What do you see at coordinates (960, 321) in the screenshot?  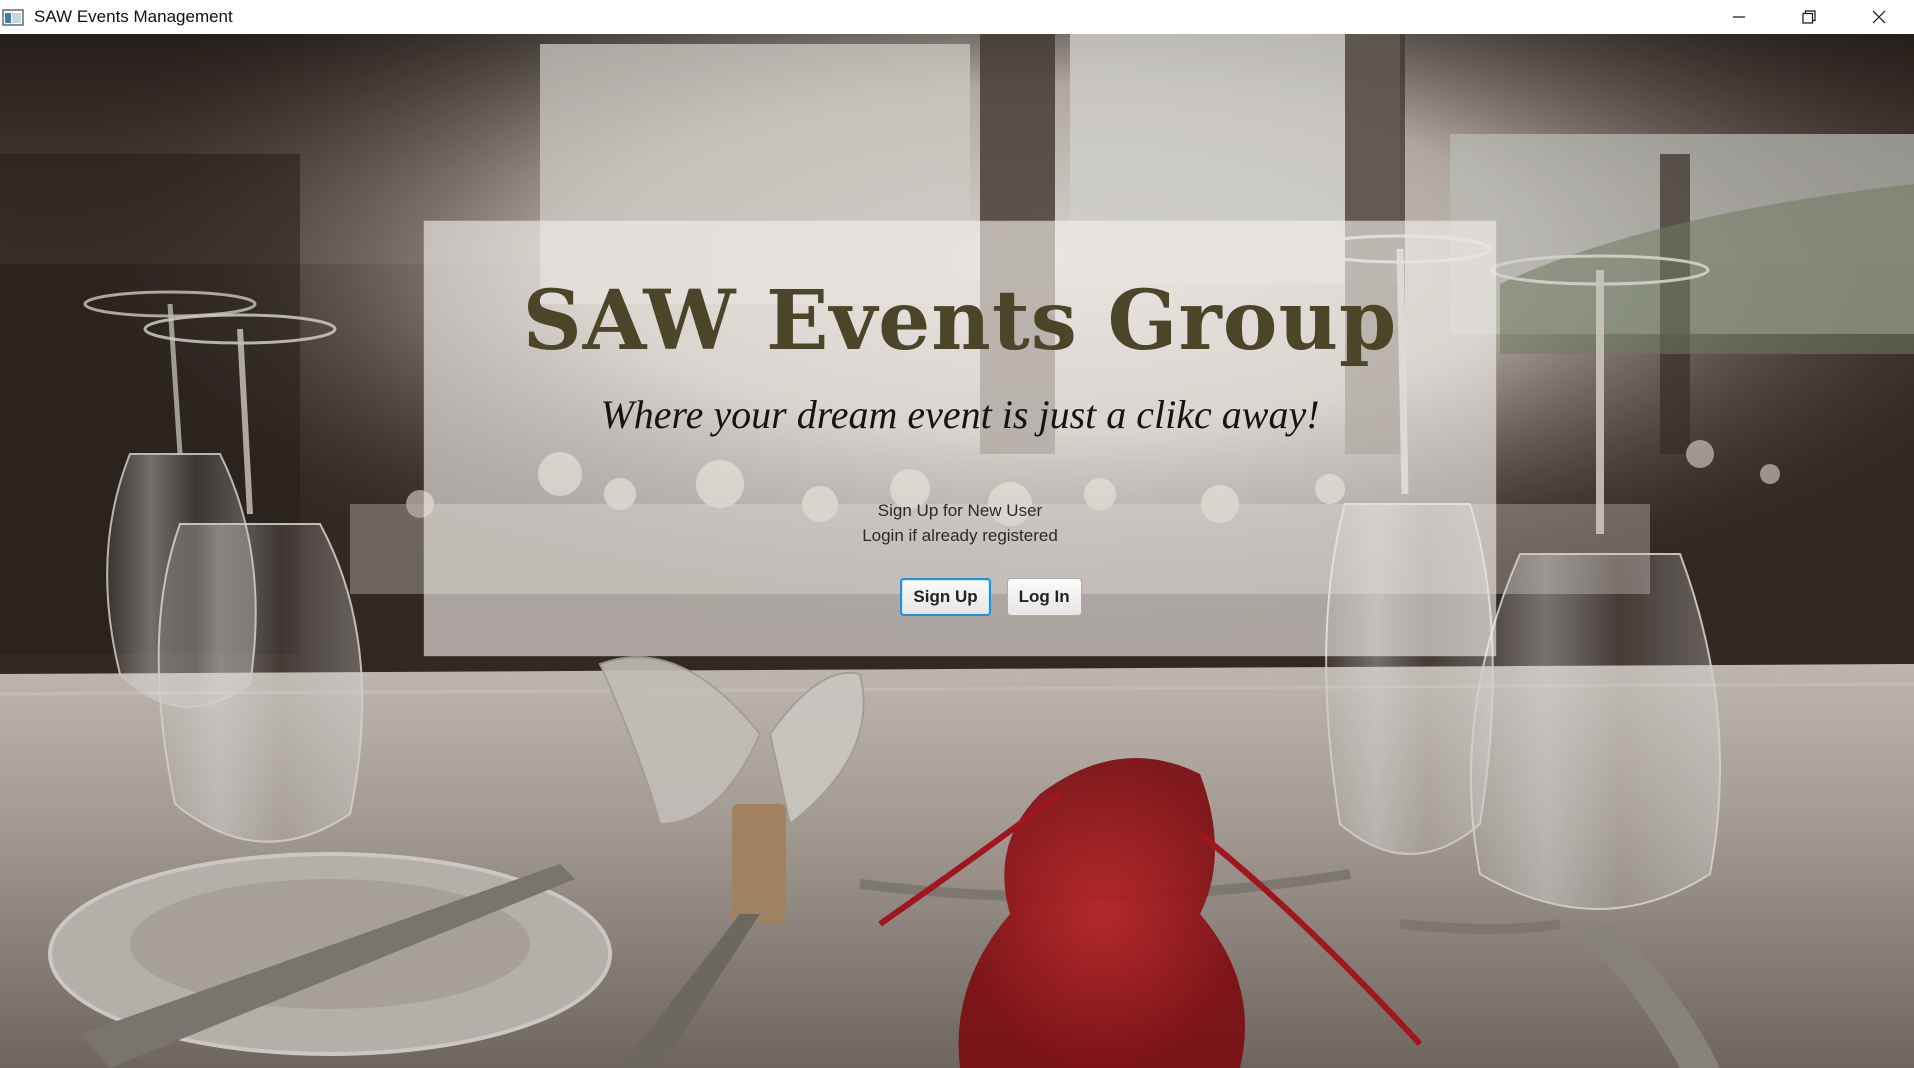 I see `brand-title: SAW Events Group` at bounding box center [960, 321].